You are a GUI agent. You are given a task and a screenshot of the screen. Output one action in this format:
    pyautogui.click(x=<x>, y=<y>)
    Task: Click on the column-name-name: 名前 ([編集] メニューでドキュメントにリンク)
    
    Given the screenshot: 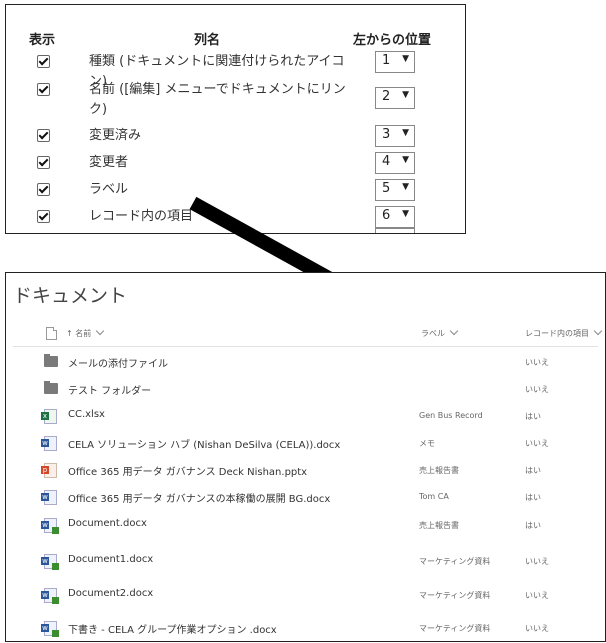 What is the action you would take?
    pyautogui.click(x=217, y=99)
    